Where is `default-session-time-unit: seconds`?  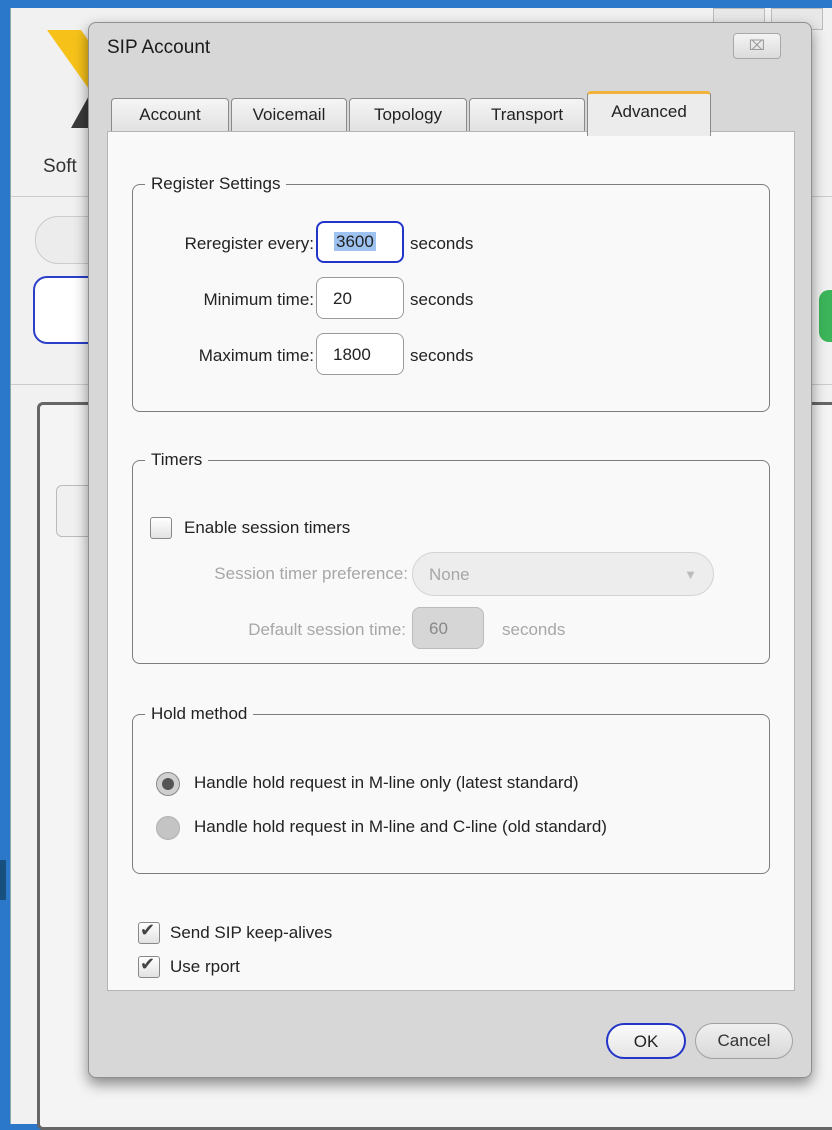
default-session-time-unit: seconds is located at coordinates (534, 629).